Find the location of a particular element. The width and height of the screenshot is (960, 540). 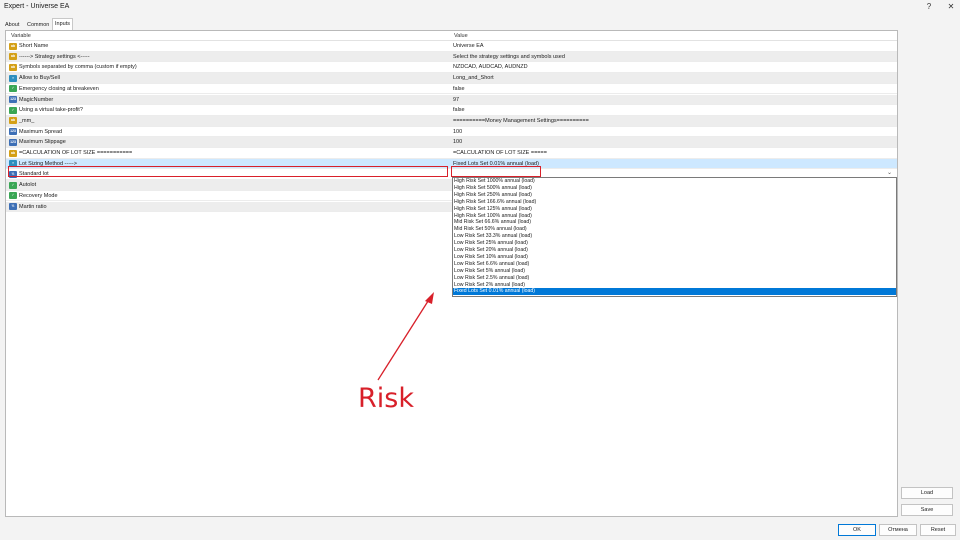

parameter-name: _mm_ is located at coordinates (27, 120).